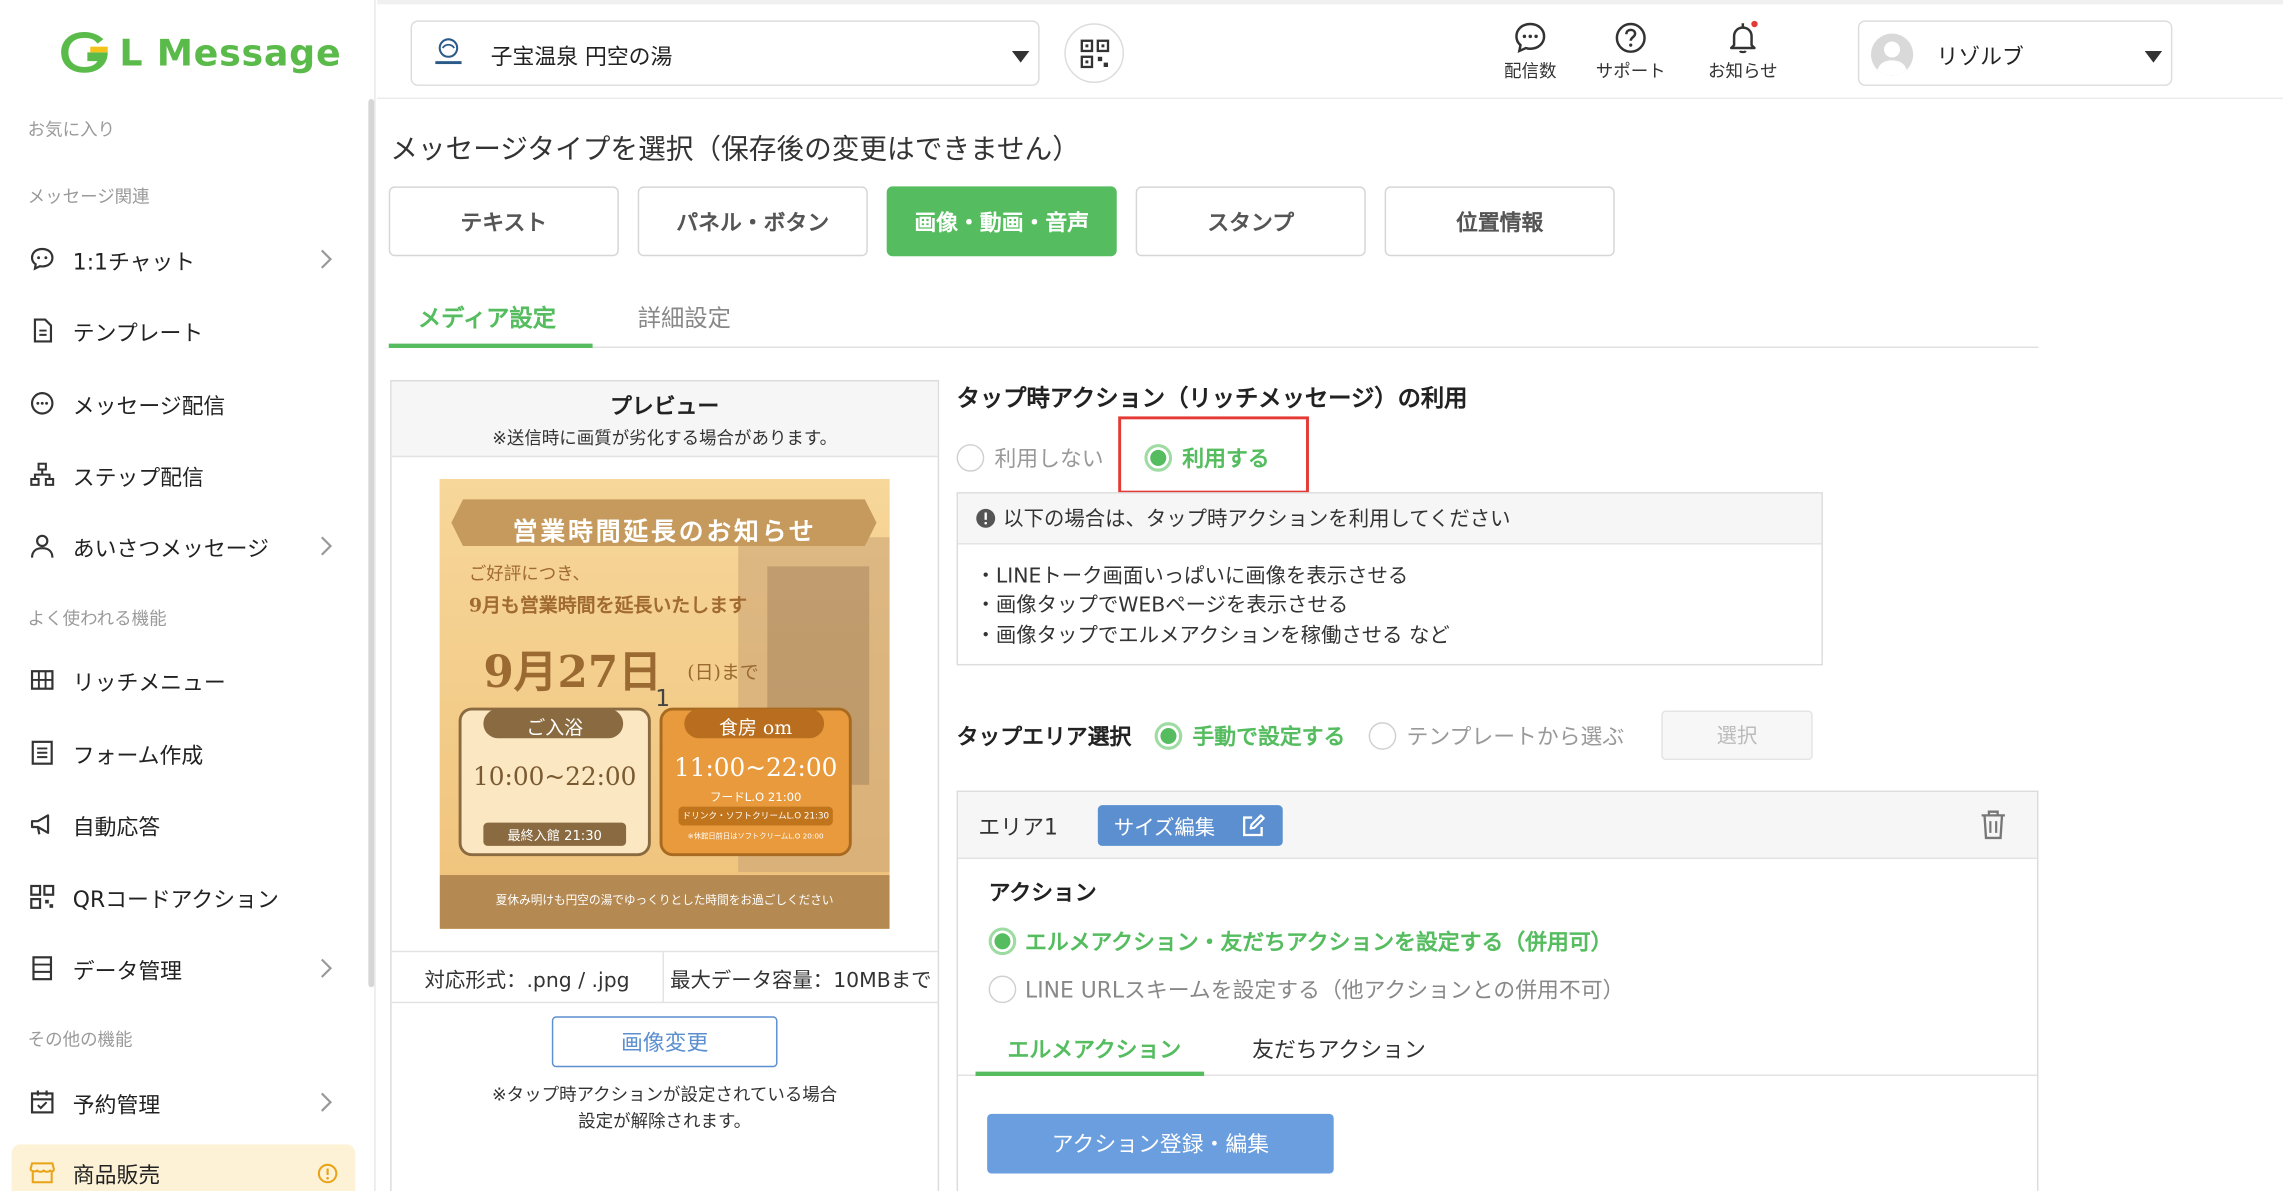 The height and width of the screenshot is (1191, 2283). Describe the element at coordinates (1319, 941) in the screenshot. I see `action-option1-label: エルメアクション・友だちアクションを設定する（併用可）` at that location.